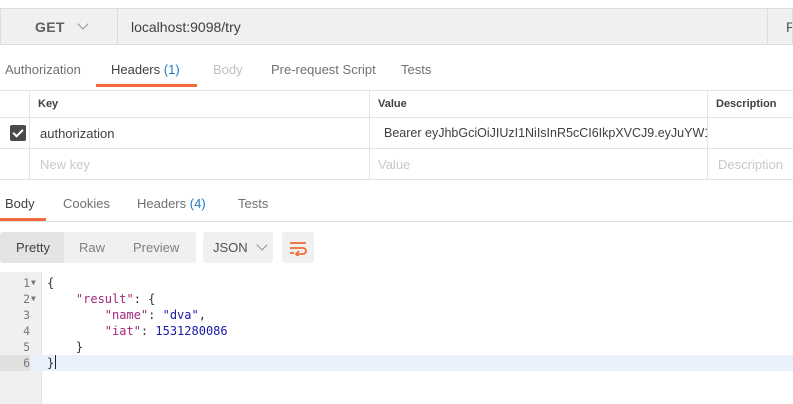 This screenshot has width=793, height=404. Describe the element at coordinates (396, 347) in the screenshot. I see `code-line: 5 }` at that location.